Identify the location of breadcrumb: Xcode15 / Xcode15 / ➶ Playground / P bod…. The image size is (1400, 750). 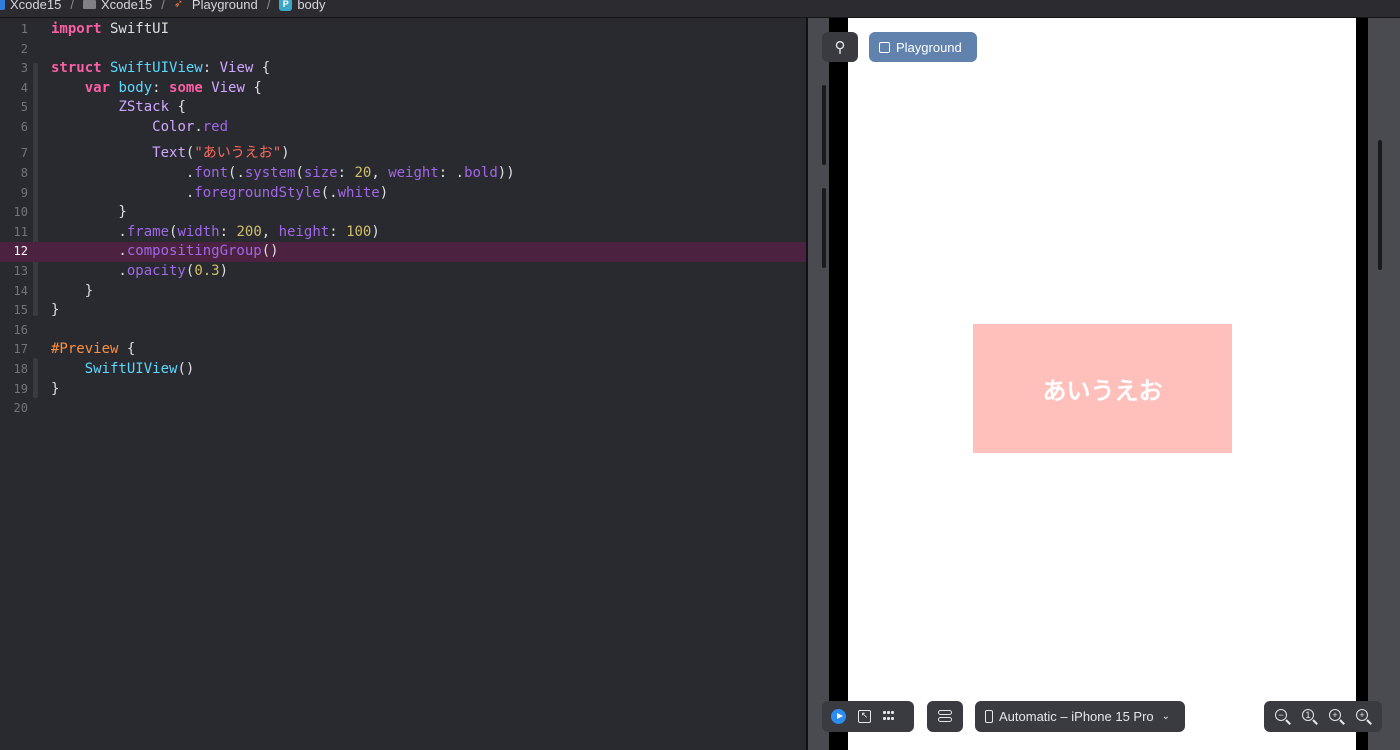
(700, 9).